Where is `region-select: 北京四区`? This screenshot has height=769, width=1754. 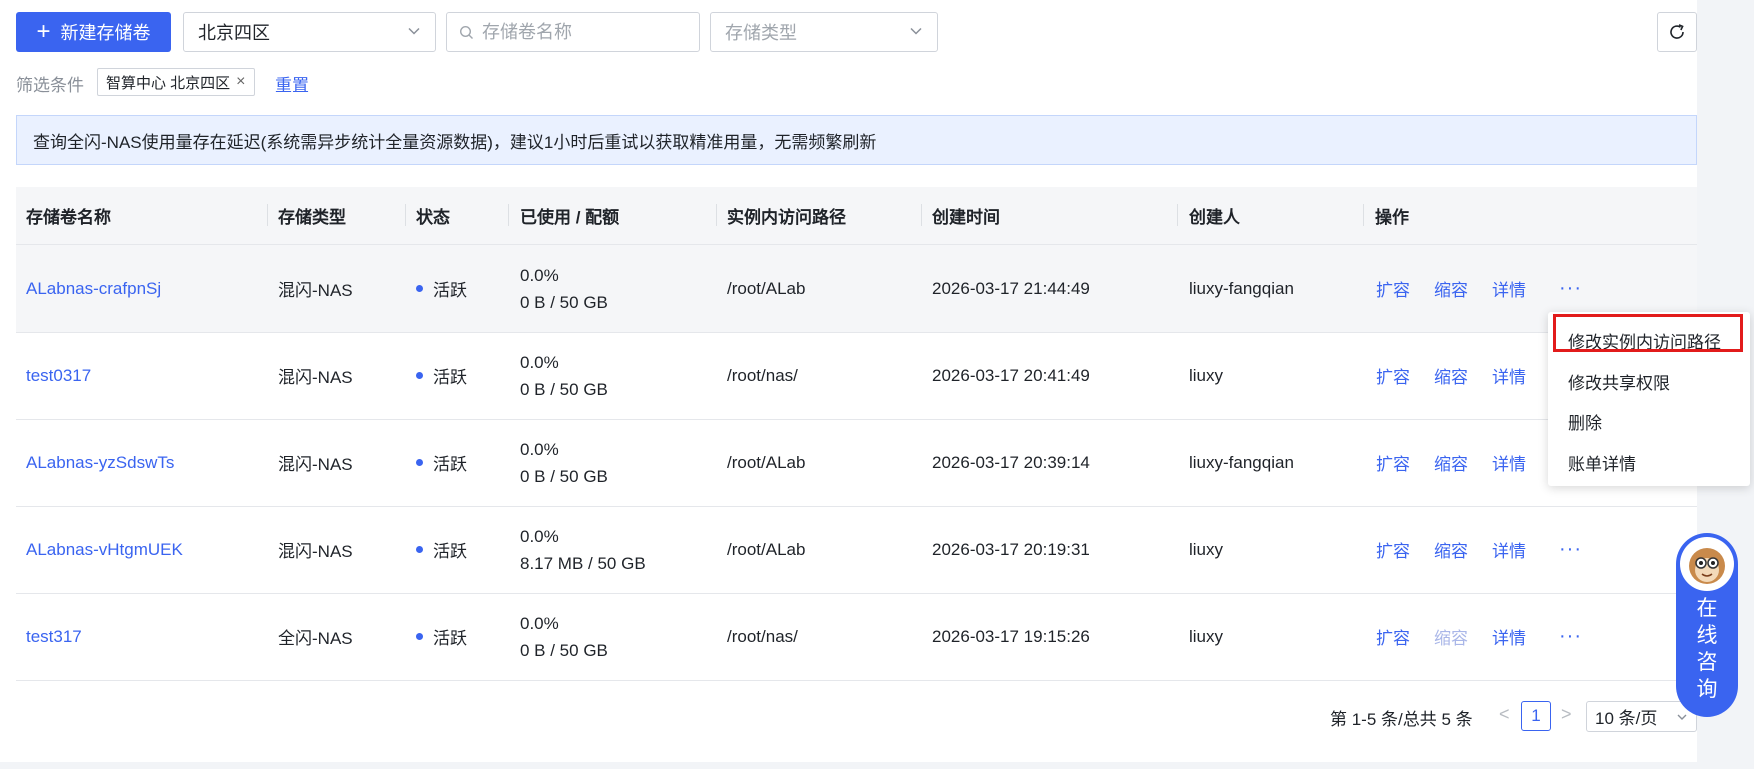
region-select: 北京四区 is located at coordinates (309, 32).